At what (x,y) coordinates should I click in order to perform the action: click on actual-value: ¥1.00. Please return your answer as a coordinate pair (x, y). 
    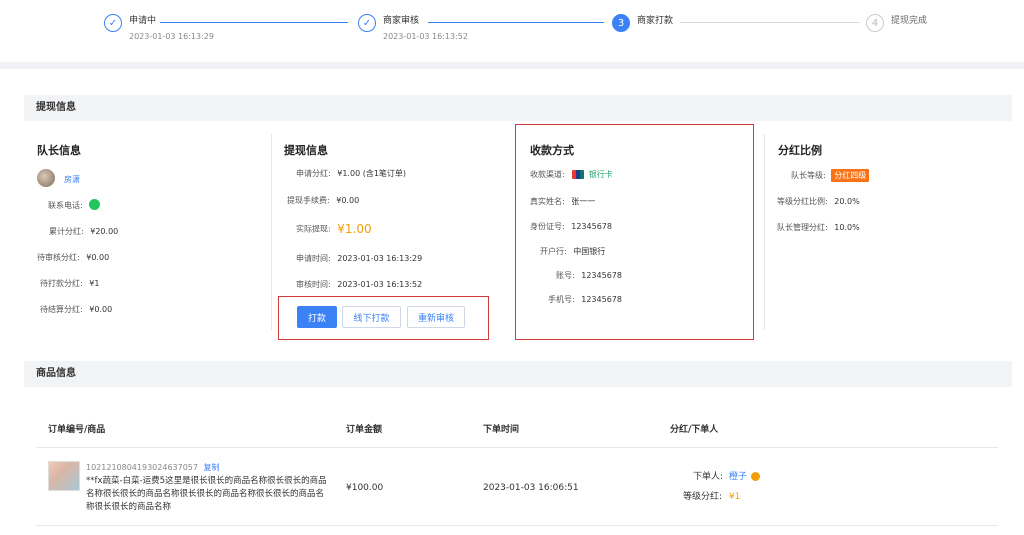
    Looking at the image, I should click on (354, 229).